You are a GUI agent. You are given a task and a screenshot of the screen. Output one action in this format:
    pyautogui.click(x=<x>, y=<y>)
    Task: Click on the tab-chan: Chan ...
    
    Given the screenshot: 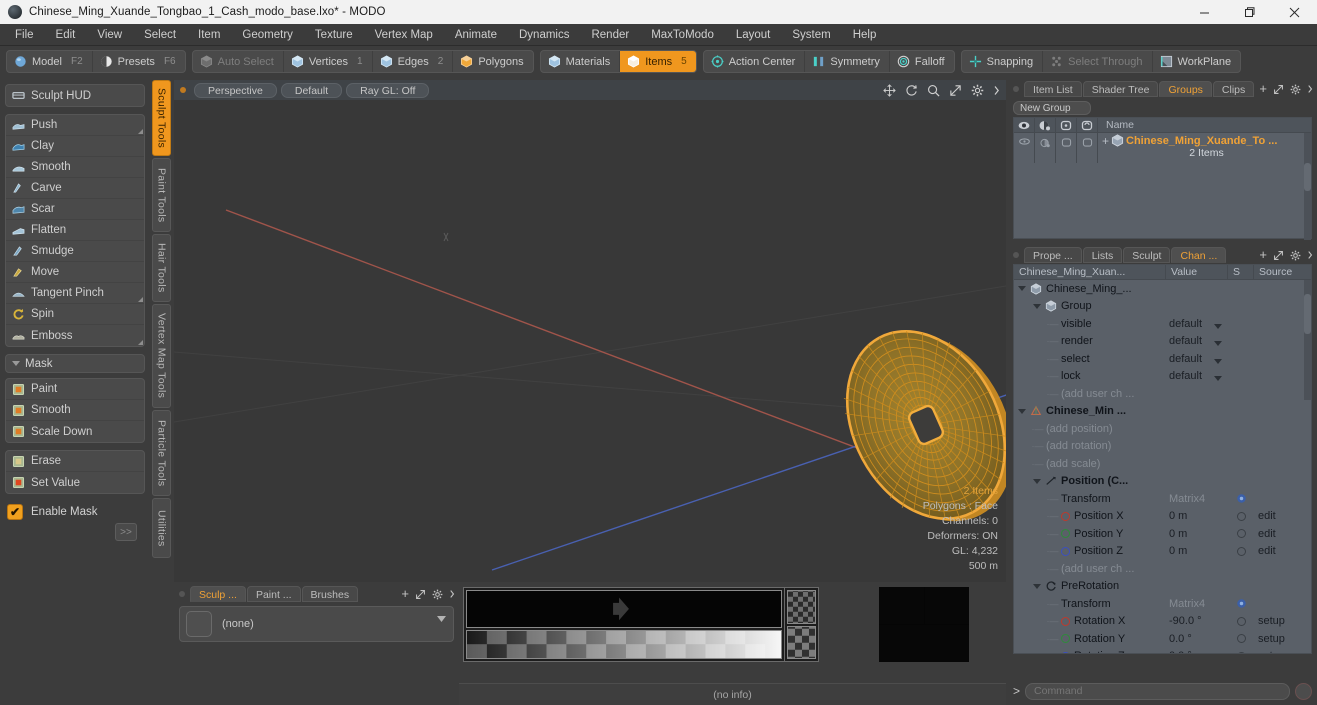 What is the action you would take?
    pyautogui.click(x=1199, y=255)
    